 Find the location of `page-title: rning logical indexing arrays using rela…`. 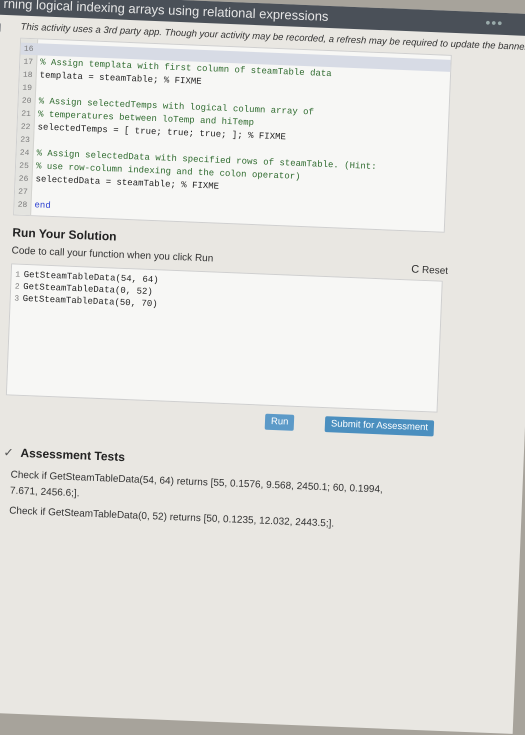

page-title: rning logical indexing arrays using rela… is located at coordinates (166, 12).